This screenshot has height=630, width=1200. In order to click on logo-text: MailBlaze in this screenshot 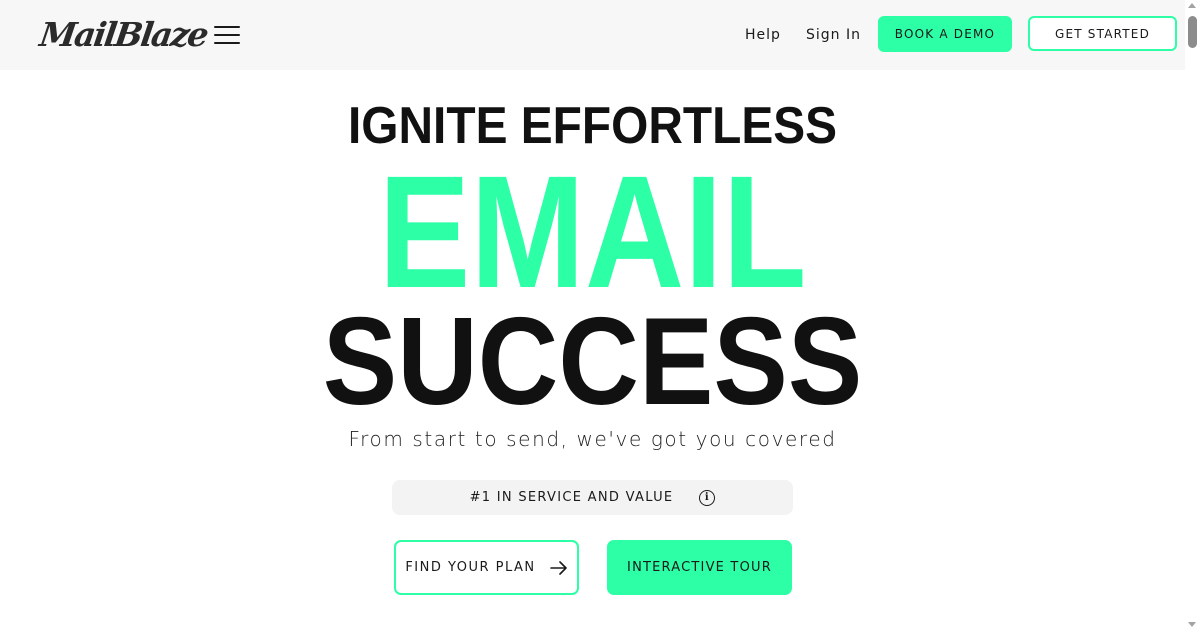, I will do `click(123, 34)`.